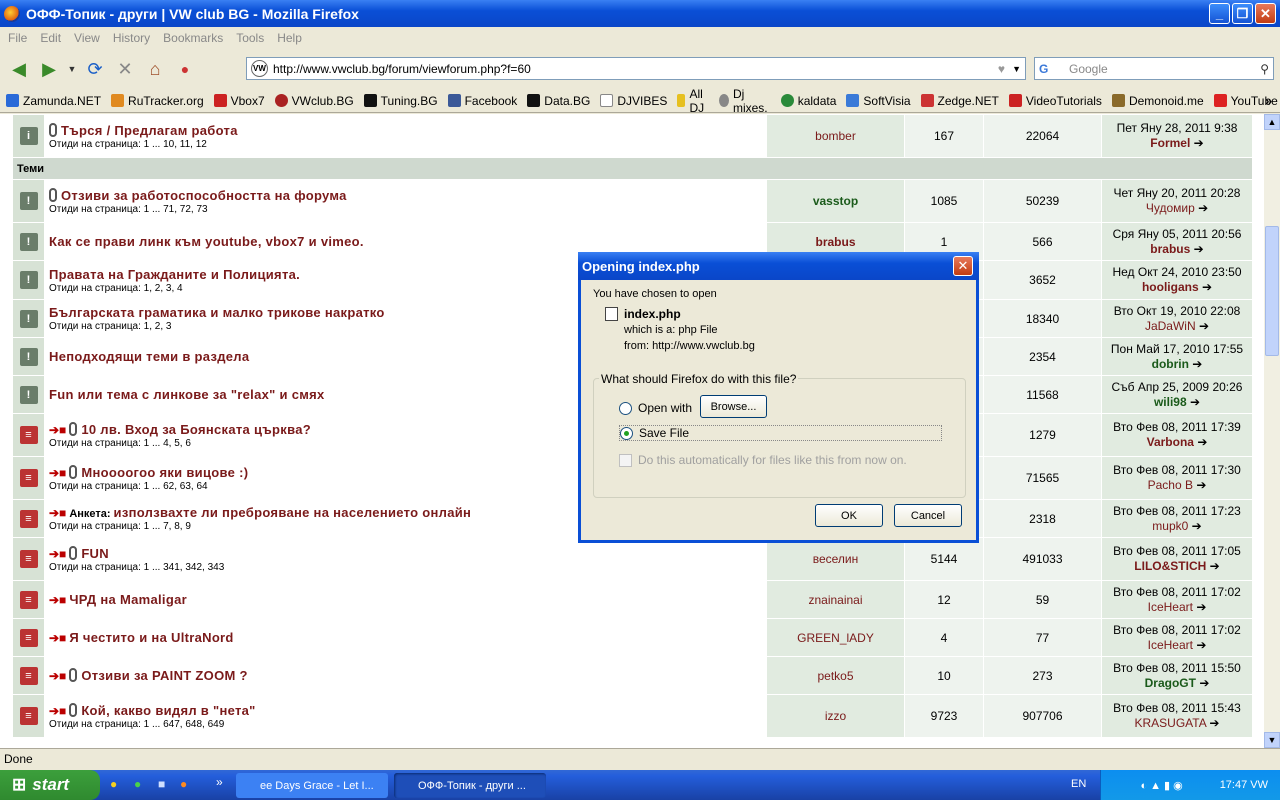 The image size is (1280, 800). I want to click on quicklaunch-overflow-icon: », so click(219, 782).